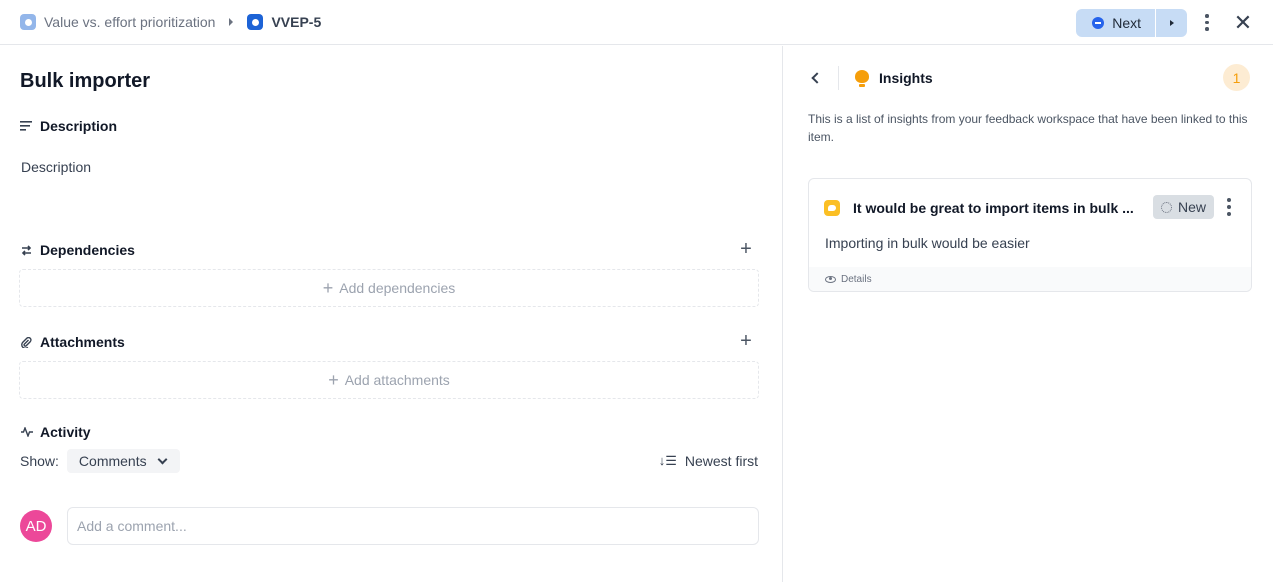 The height and width of the screenshot is (582, 1273). I want to click on insight-more-button, so click(1229, 207).